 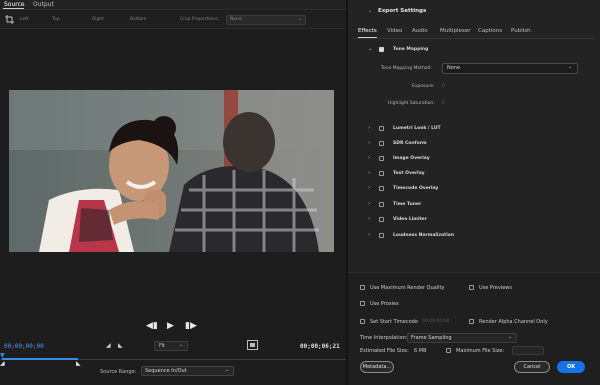 I want to click on crop-proportions-label: Crop Proportions:, so click(x=200, y=19).